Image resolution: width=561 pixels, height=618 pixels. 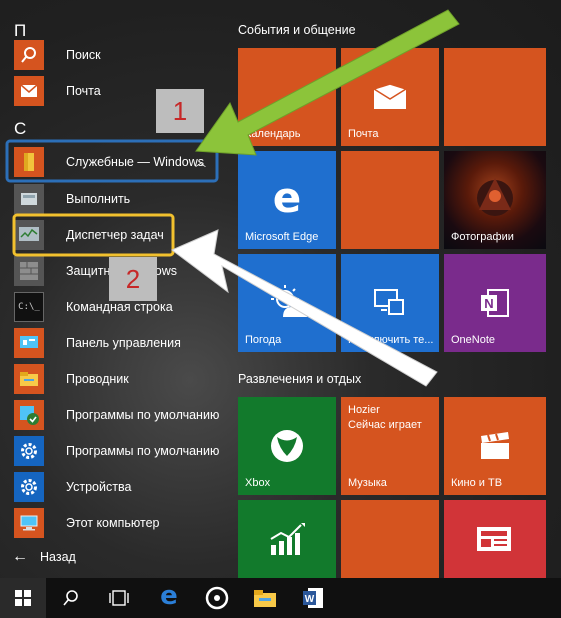 I want to click on task-view-button, so click(x=119, y=598).